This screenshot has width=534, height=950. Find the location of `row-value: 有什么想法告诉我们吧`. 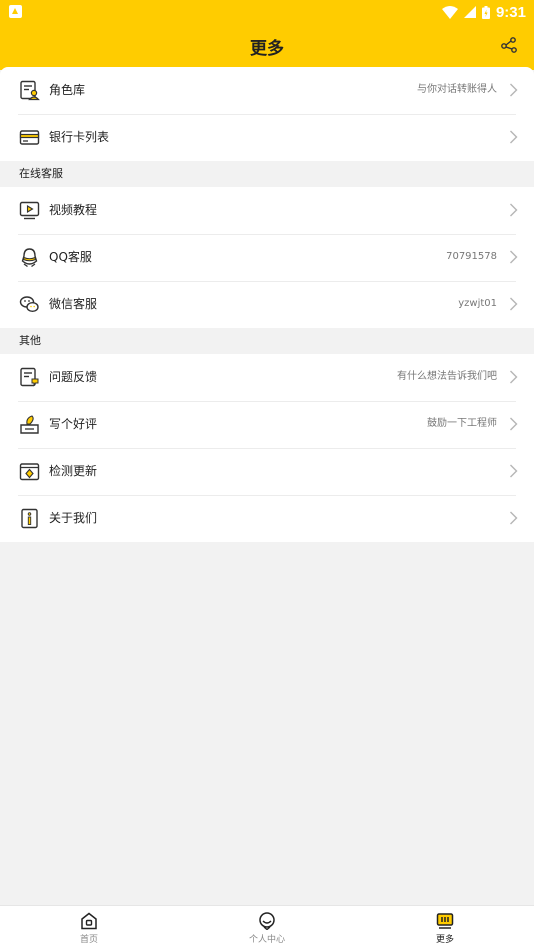

row-value: 有什么想法告诉我们吧 is located at coordinates (447, 376).